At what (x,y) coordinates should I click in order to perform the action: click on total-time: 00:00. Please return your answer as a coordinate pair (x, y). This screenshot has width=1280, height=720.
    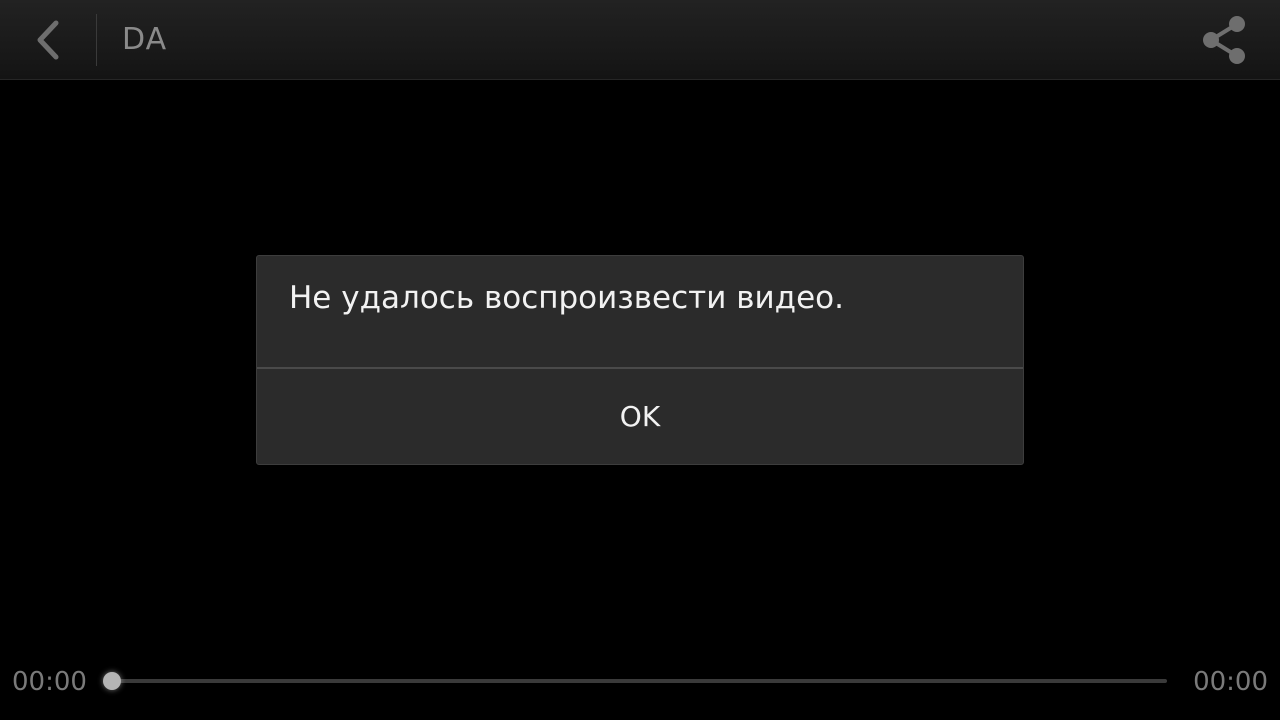
    Looking at the image, I should click on (1230, 682).